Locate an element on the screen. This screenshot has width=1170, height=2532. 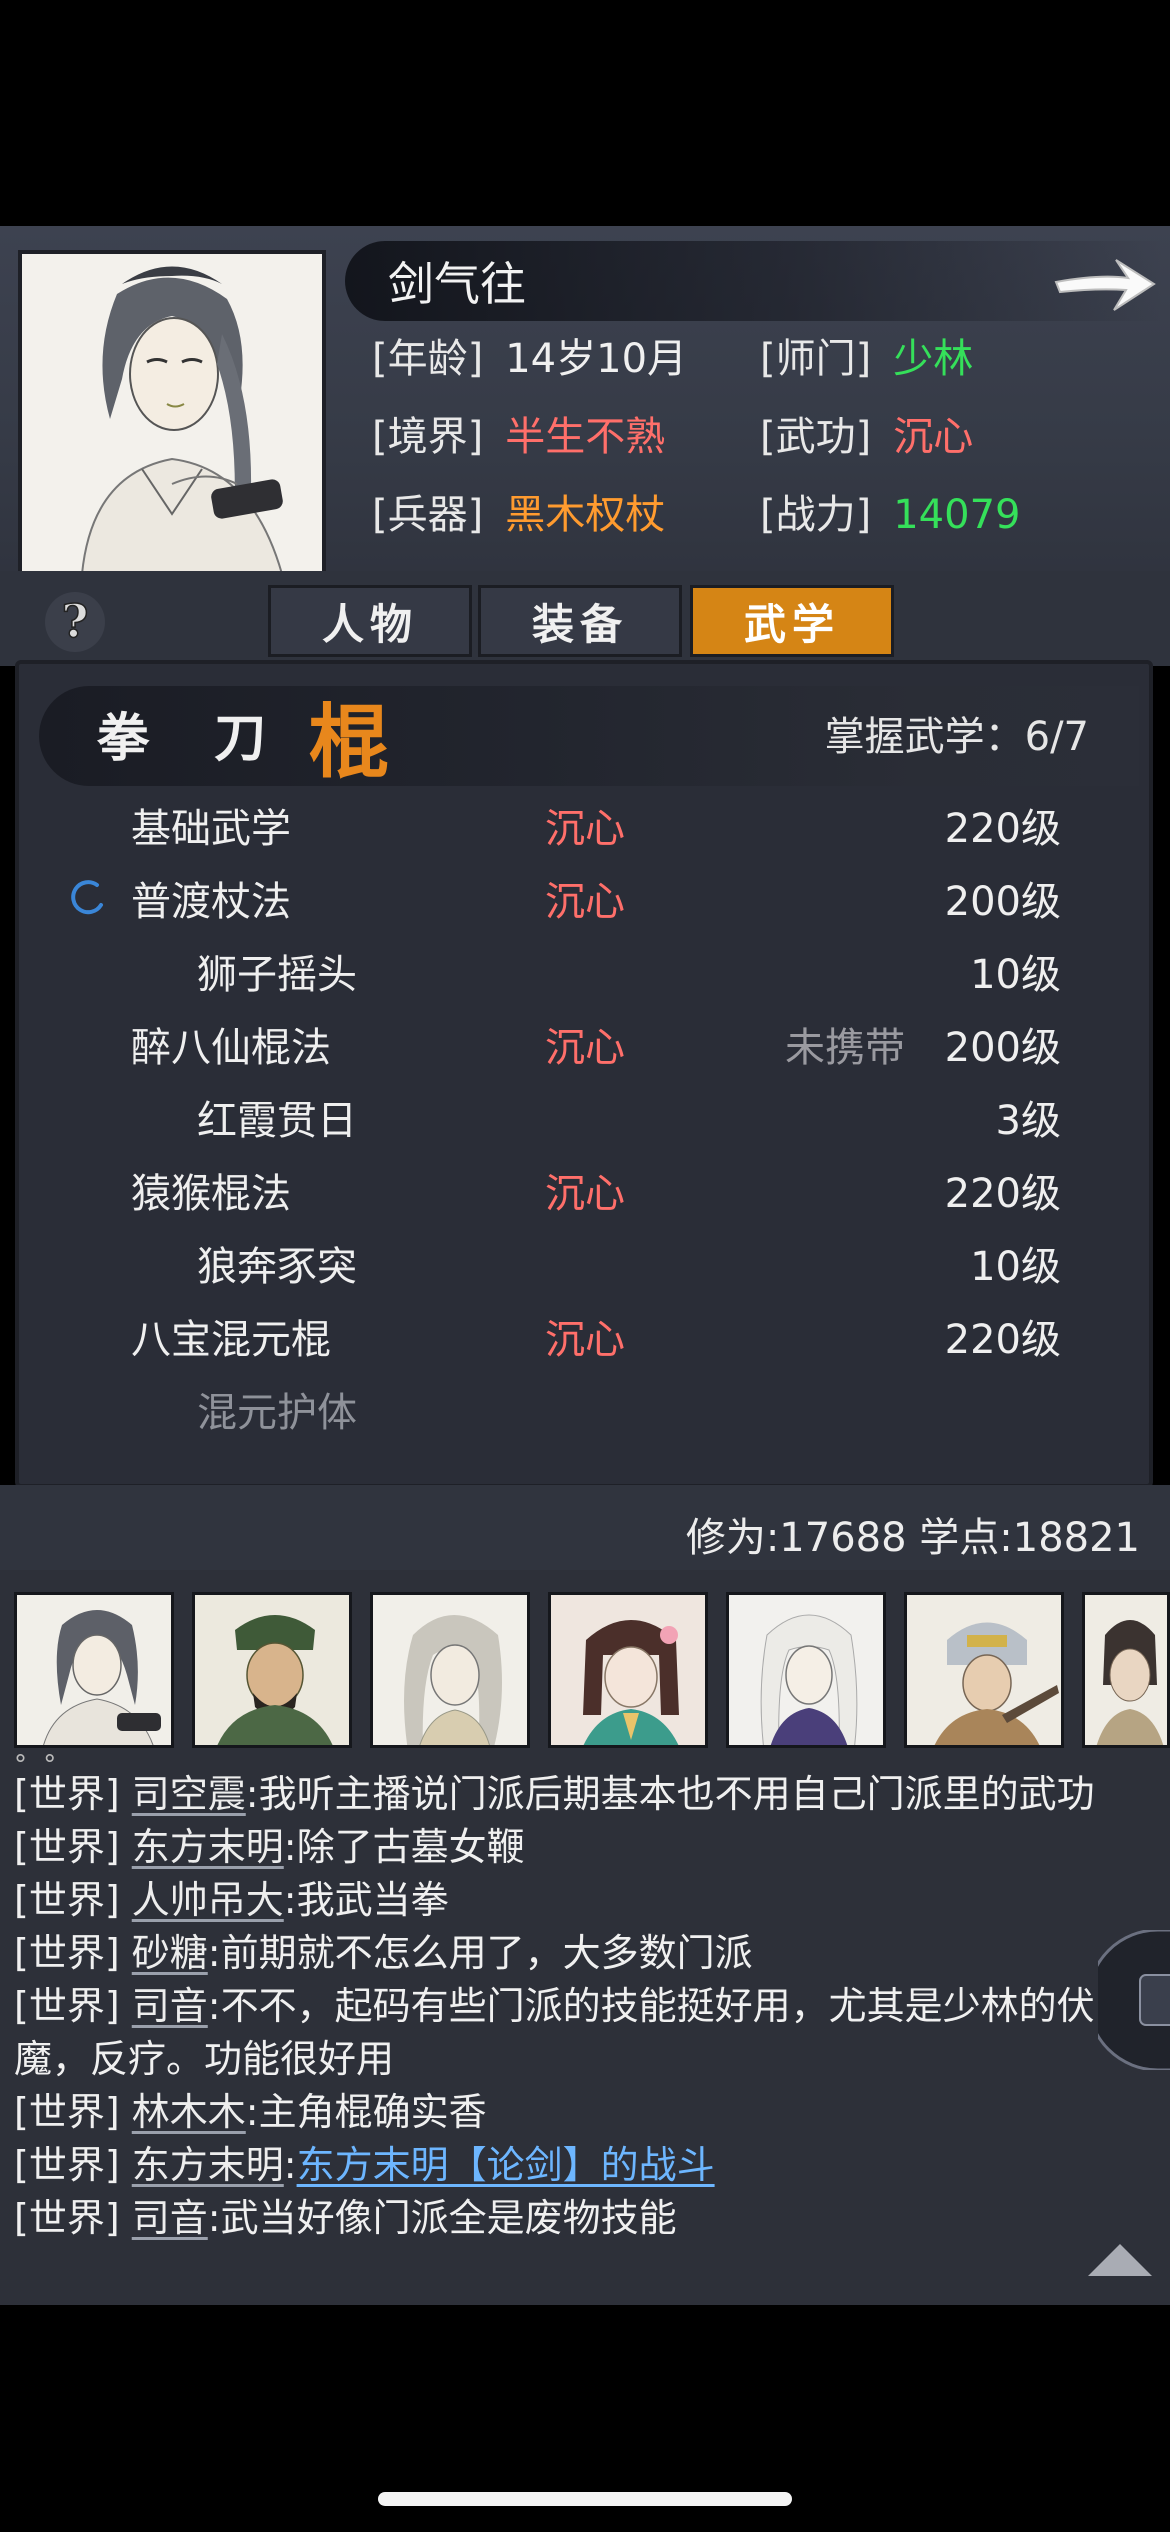
attr-age-value: 14岁10月 is located at coordinates (596, 359).